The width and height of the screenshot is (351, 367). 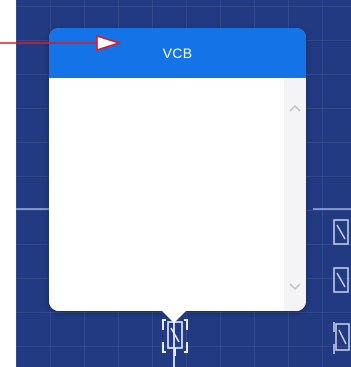 What do you see at coordinates (295, 194) in the screenshot?
I see `popup-scrollbar` at bounding box center [295, 194].